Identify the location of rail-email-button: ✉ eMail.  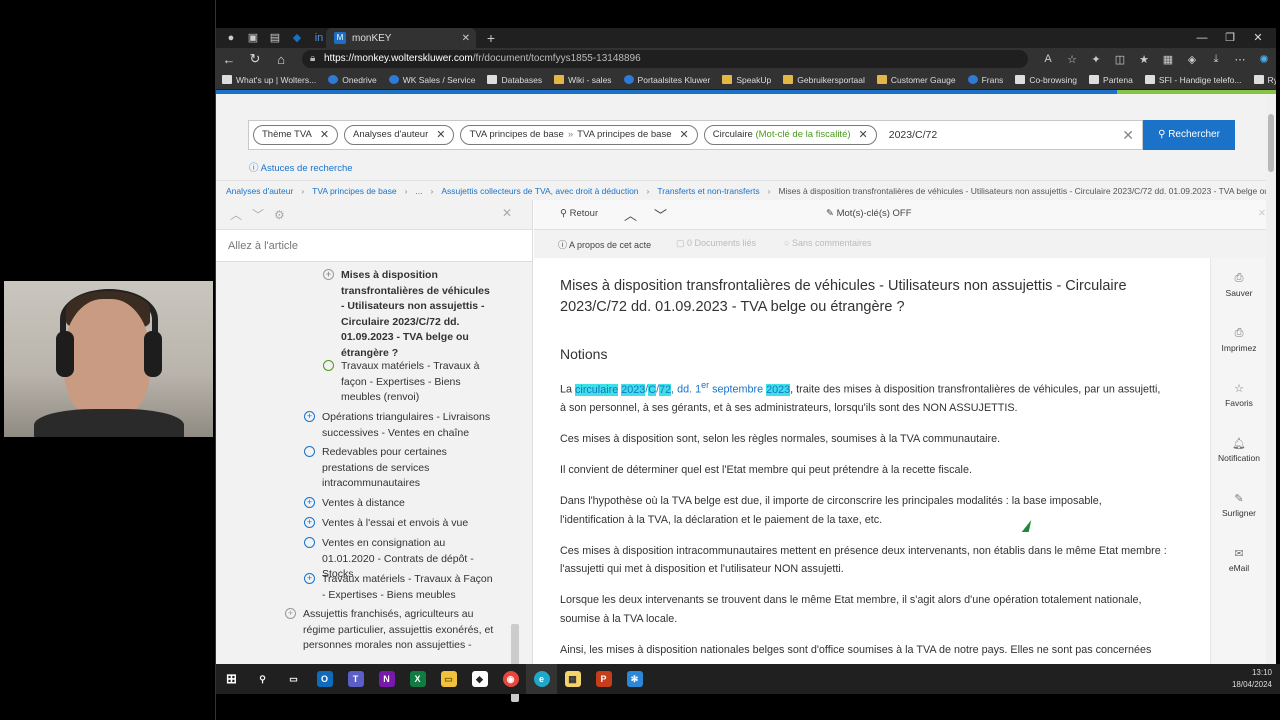
(1239, 560).